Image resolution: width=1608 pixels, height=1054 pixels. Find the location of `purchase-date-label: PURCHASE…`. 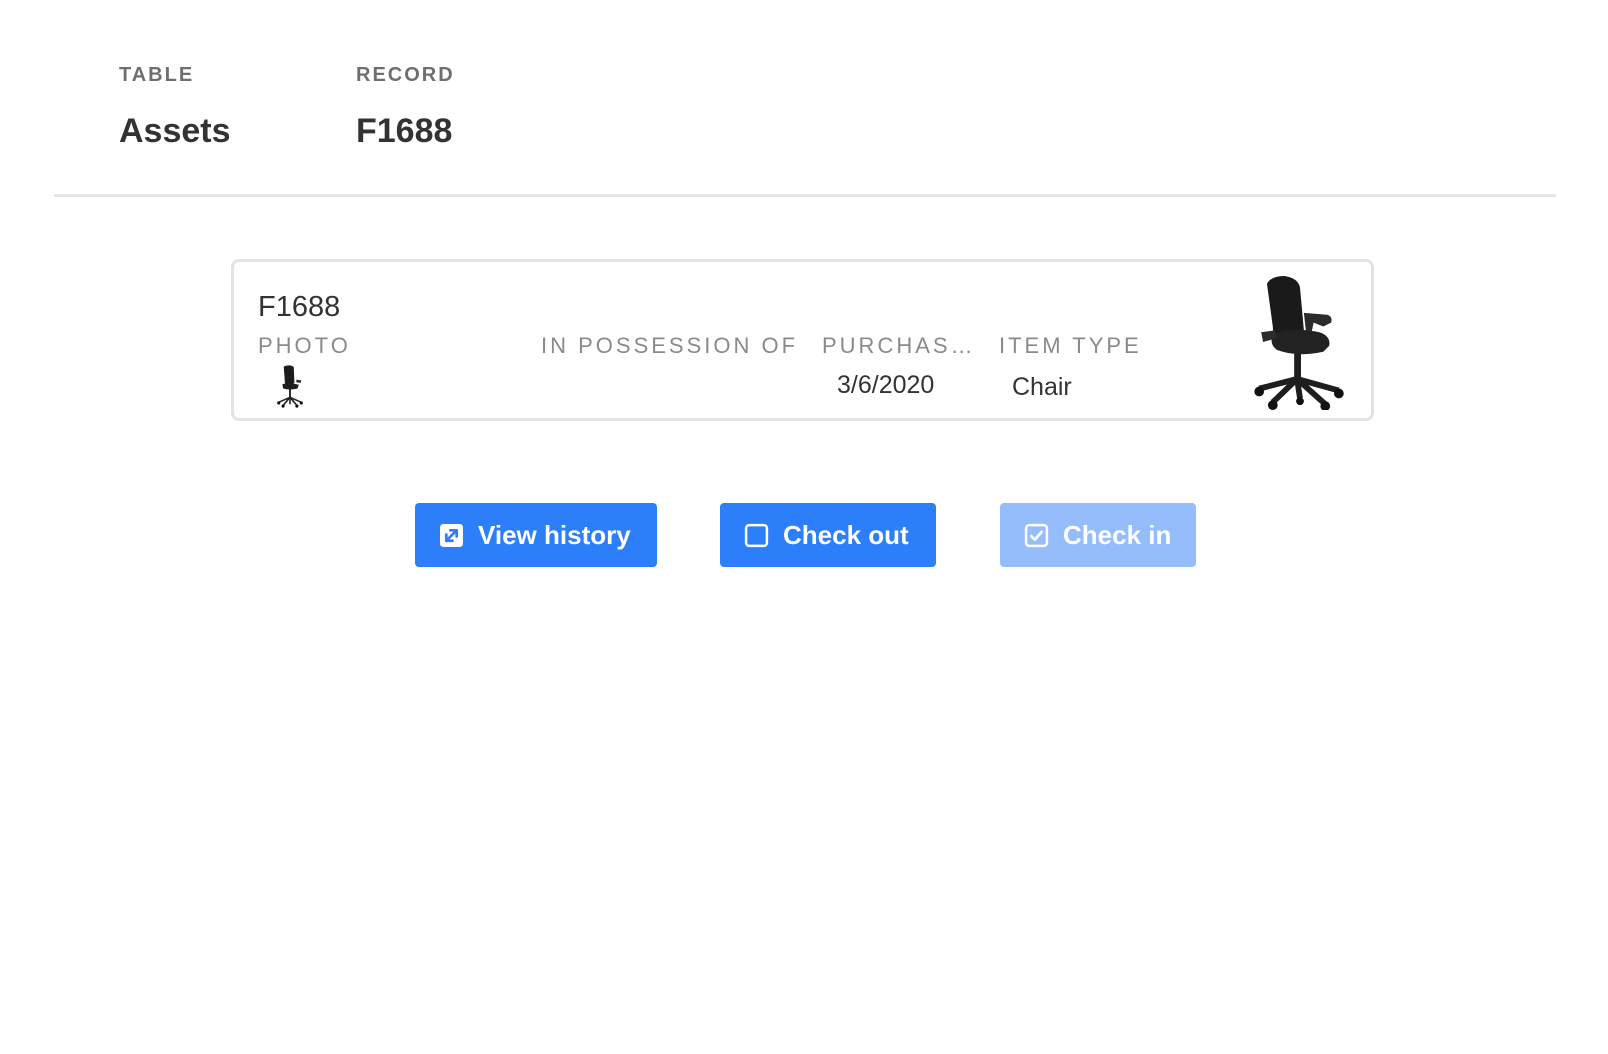

purchase-date-label: PURCHASE… is located at coordinates (901, 345).